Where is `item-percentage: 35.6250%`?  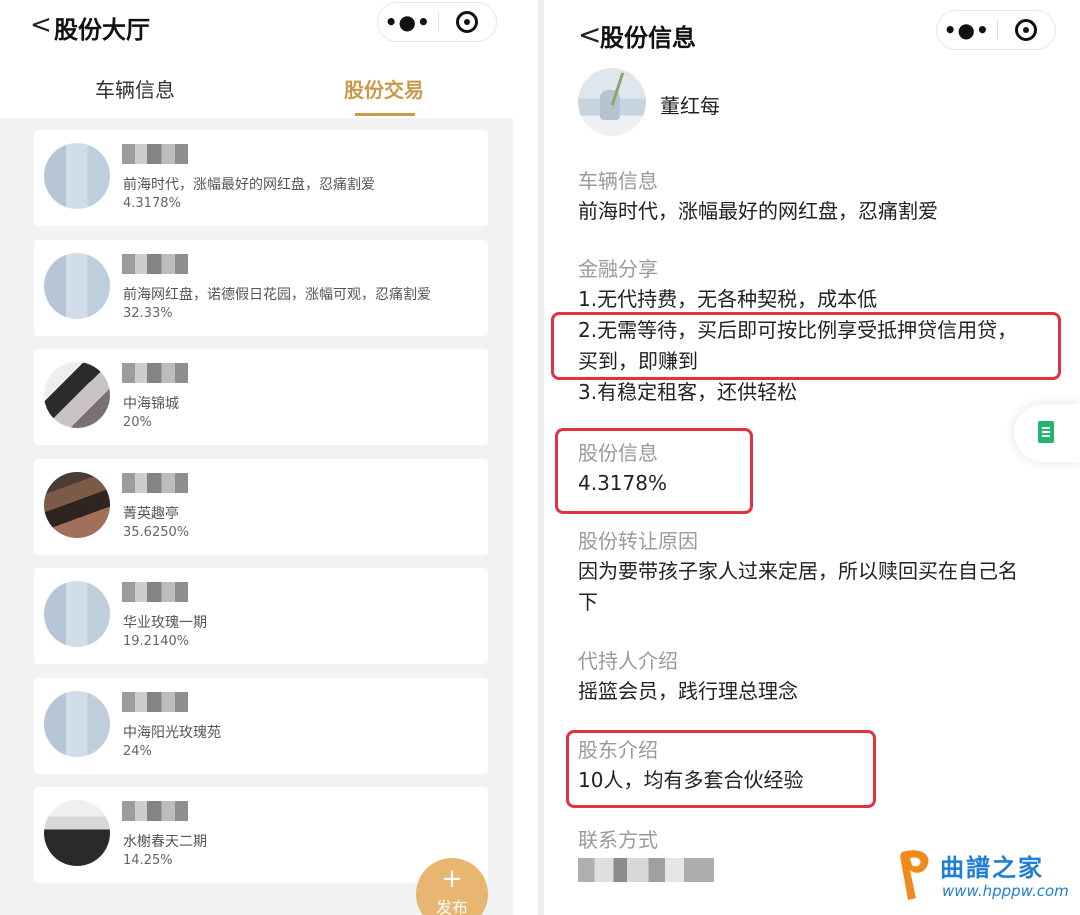
item-percentage: 35.6250% is located at coordinates (156, 532).